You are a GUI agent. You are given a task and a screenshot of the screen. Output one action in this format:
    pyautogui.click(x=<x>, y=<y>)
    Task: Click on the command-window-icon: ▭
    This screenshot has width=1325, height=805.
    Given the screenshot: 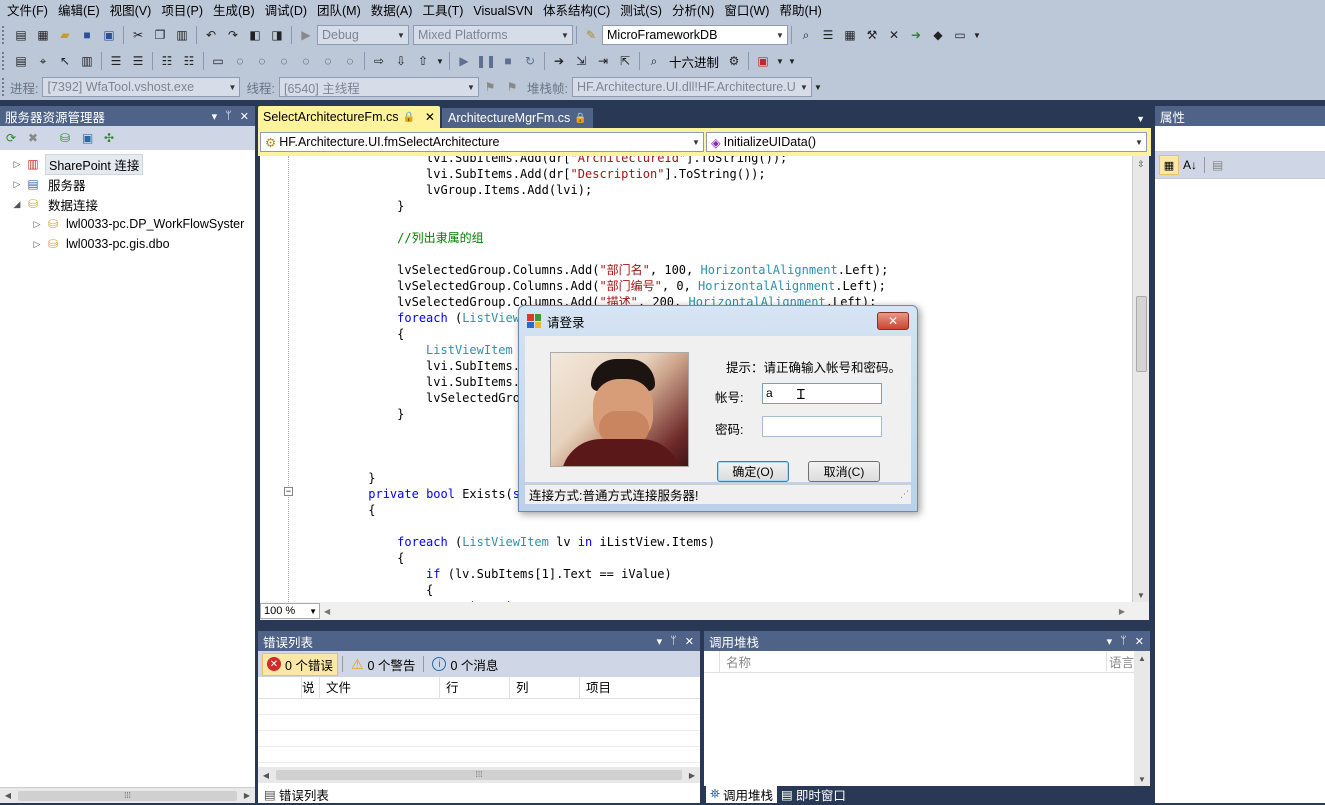 What is the action you would take?
    pyautogui.click(x=960, y=35)
    